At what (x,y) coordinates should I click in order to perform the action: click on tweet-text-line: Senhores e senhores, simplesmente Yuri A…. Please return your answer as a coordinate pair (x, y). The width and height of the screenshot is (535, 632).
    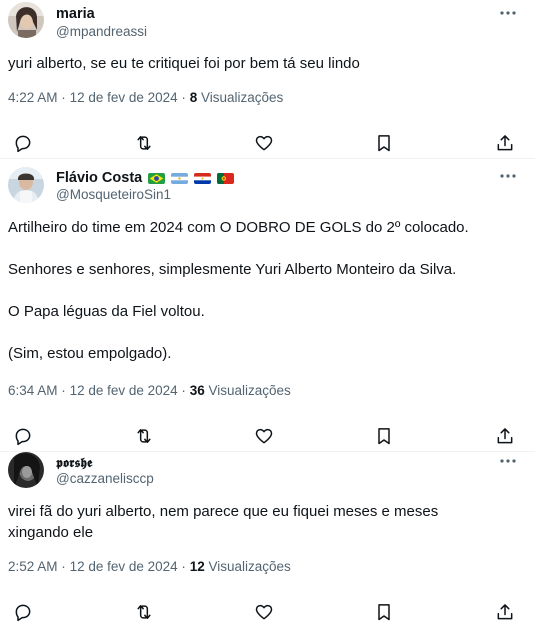
    Looking at the image, I should click on (232, 269).